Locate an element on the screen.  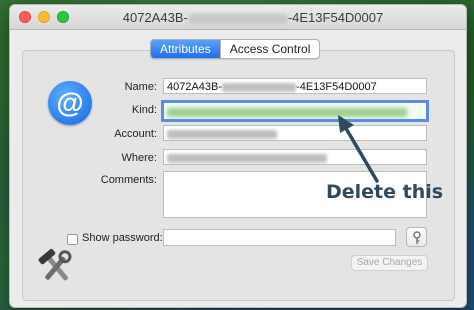
show-password-checkbox is located at coordinates (72, 239).